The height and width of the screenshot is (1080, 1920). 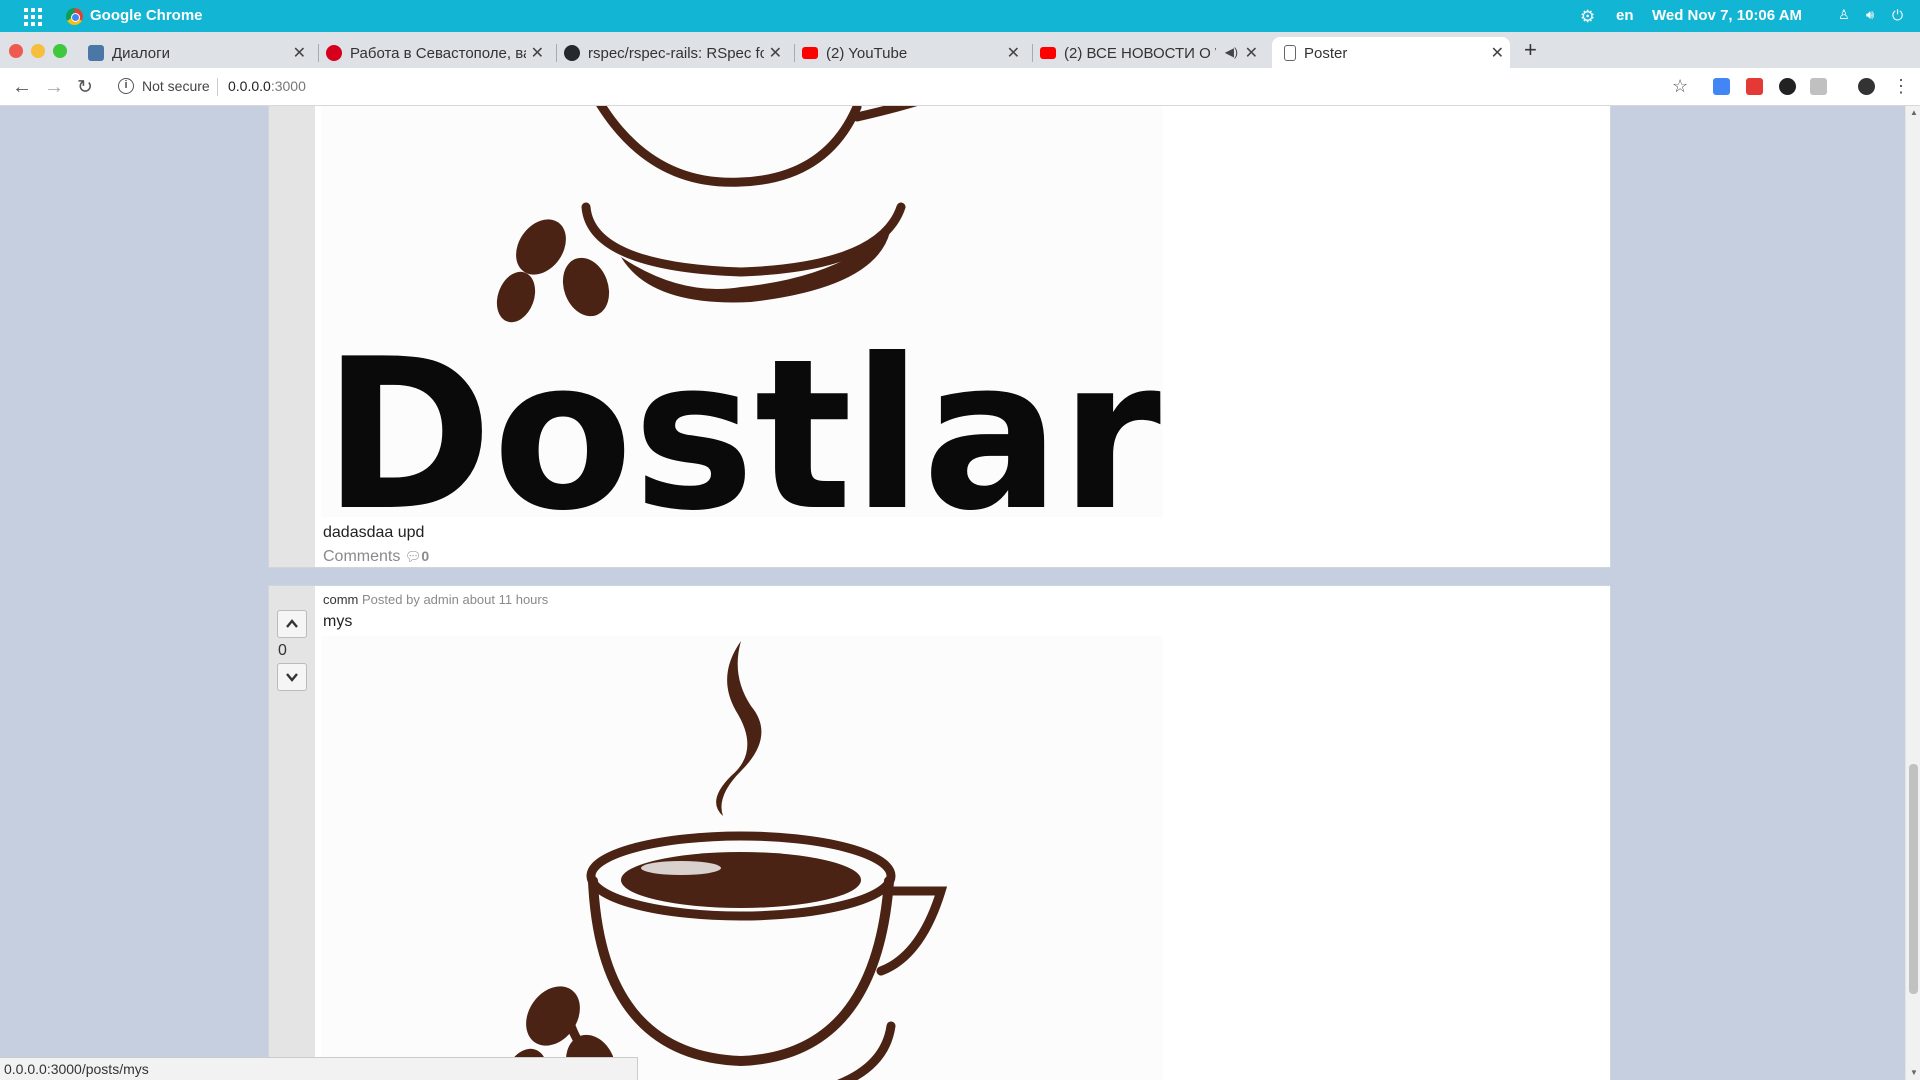 What do you see at coordinates (1844, 15) in the screenshot?
I see `user-icon: ♙` at bounding box center [1844, 15].